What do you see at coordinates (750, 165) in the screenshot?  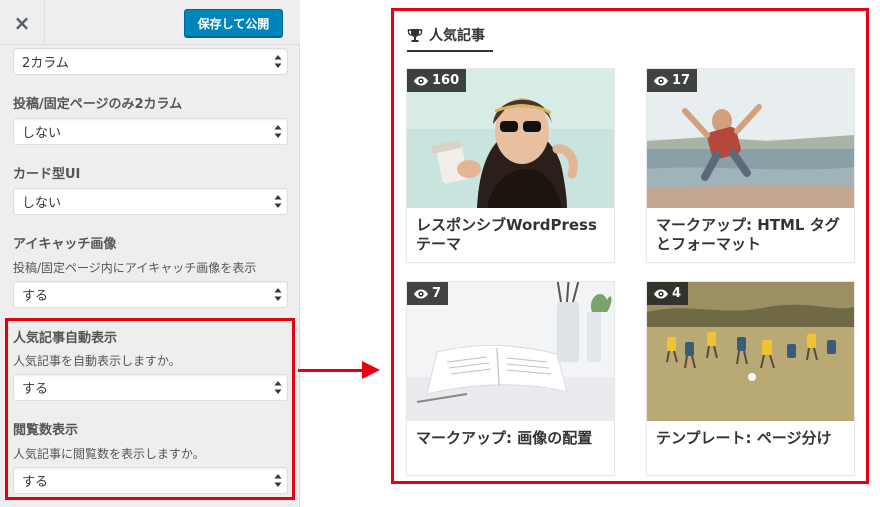 I see `post-card-2: 17 マークアップ: HTML タグとフォーマット` at bounding box center [750, 165].